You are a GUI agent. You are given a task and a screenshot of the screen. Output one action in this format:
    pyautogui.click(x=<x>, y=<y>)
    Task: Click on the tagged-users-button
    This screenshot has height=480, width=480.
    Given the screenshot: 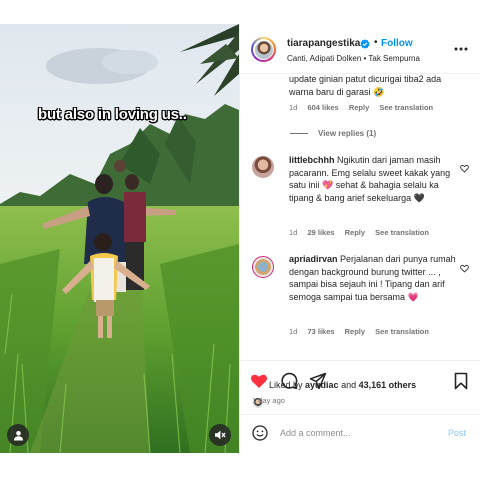 What is the action you would take?
    pyautogui.click(x=18, y=435)
    